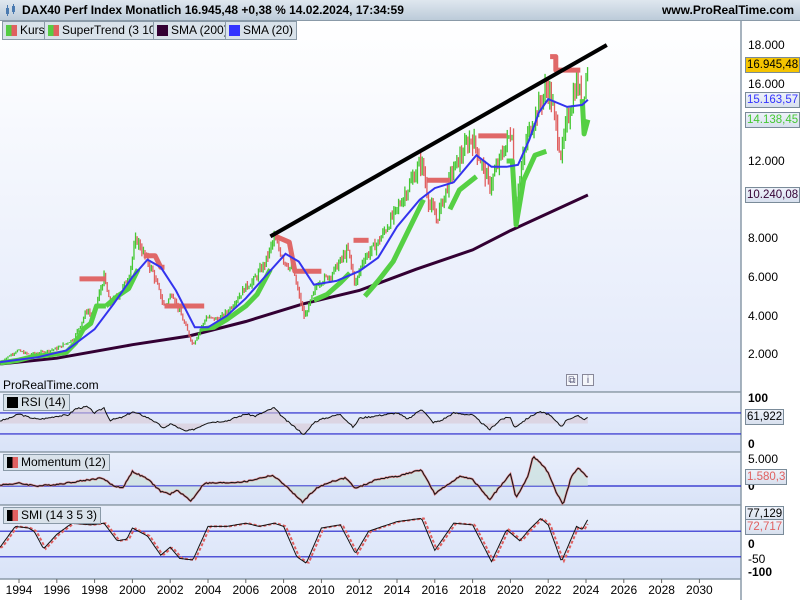  Describe the element at coordinates (758, 398) in the screenshot. I see `rsi-axis-label: 100` at that location.